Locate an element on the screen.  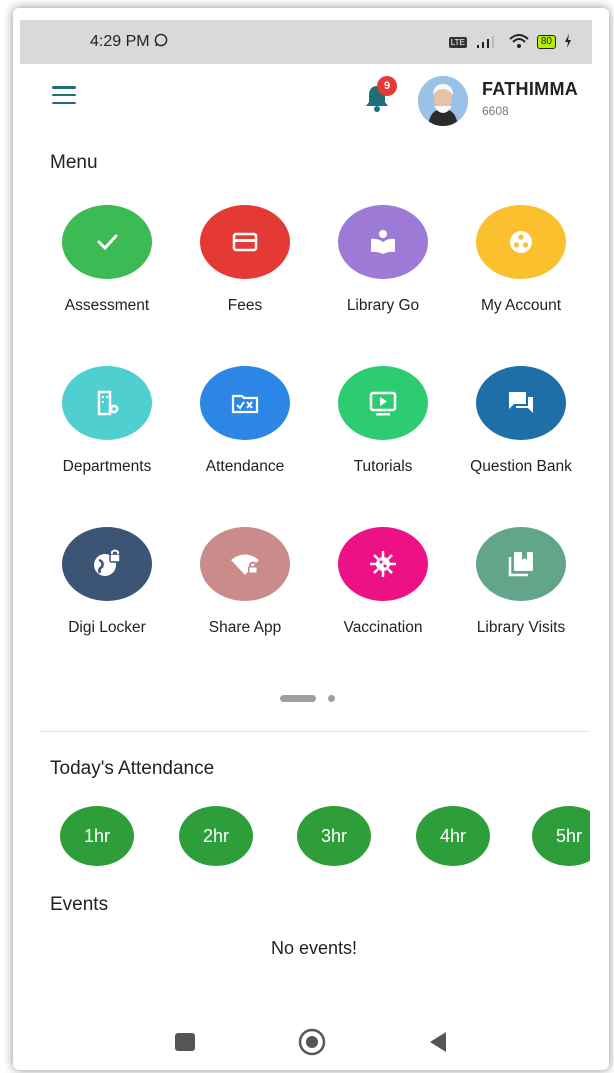
card-icon is located at coordinates (245, 242).